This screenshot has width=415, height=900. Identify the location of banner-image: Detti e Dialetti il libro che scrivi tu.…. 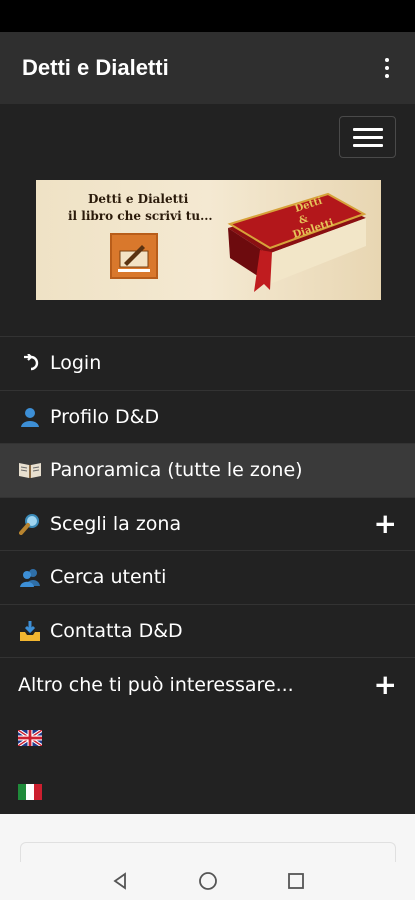
(208, 240).